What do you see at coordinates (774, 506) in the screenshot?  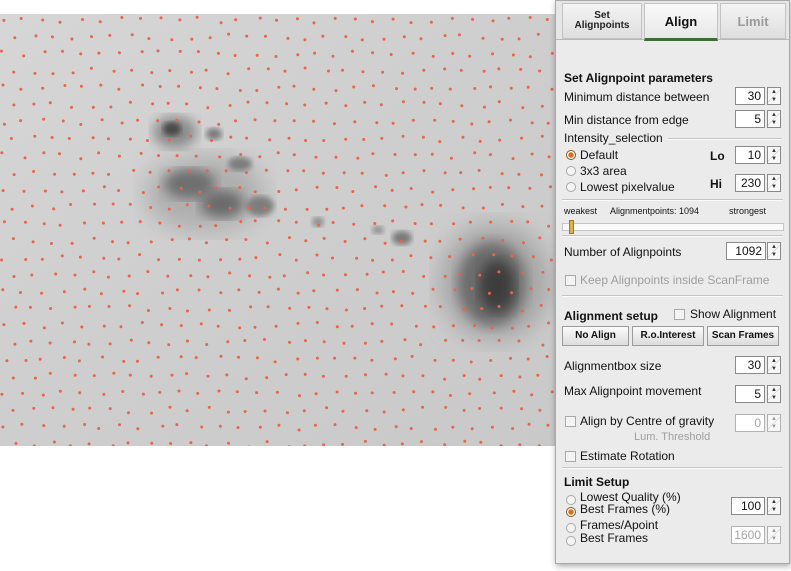 I see `best-frames-pct-spinner-icon: ▲ ▼` at bounding box center [774, 506].